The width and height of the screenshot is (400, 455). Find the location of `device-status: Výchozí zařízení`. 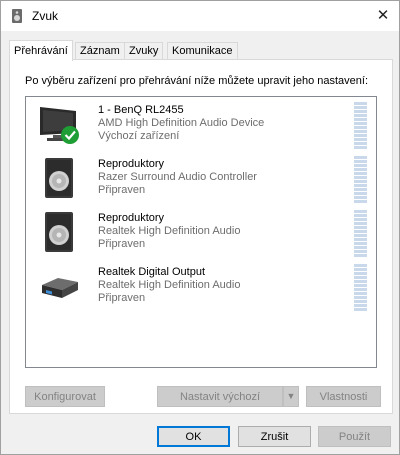

device-status: Výchozí zařízení is located at coordinates (139, 136).